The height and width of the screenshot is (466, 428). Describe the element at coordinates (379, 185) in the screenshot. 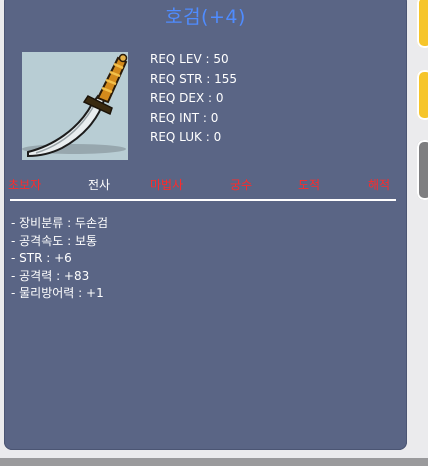

I see `job-pirate: 해적` at that location.